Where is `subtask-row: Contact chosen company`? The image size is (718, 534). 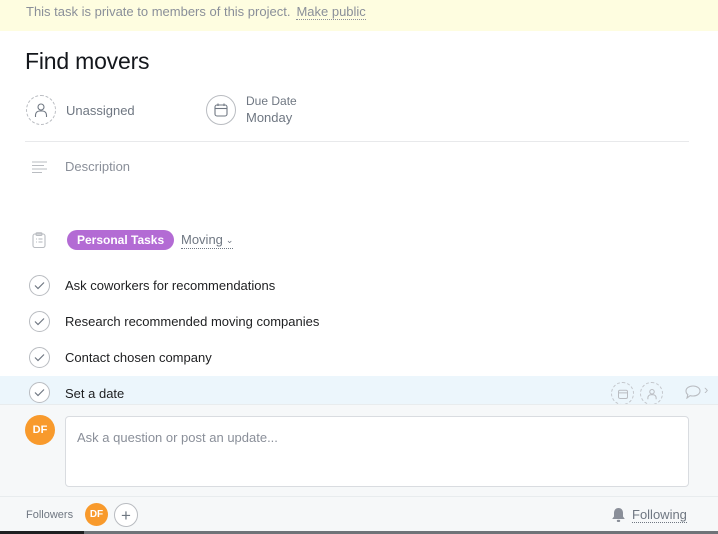
subtask-row: Contact chosen company is located at coordinates (359, 358).